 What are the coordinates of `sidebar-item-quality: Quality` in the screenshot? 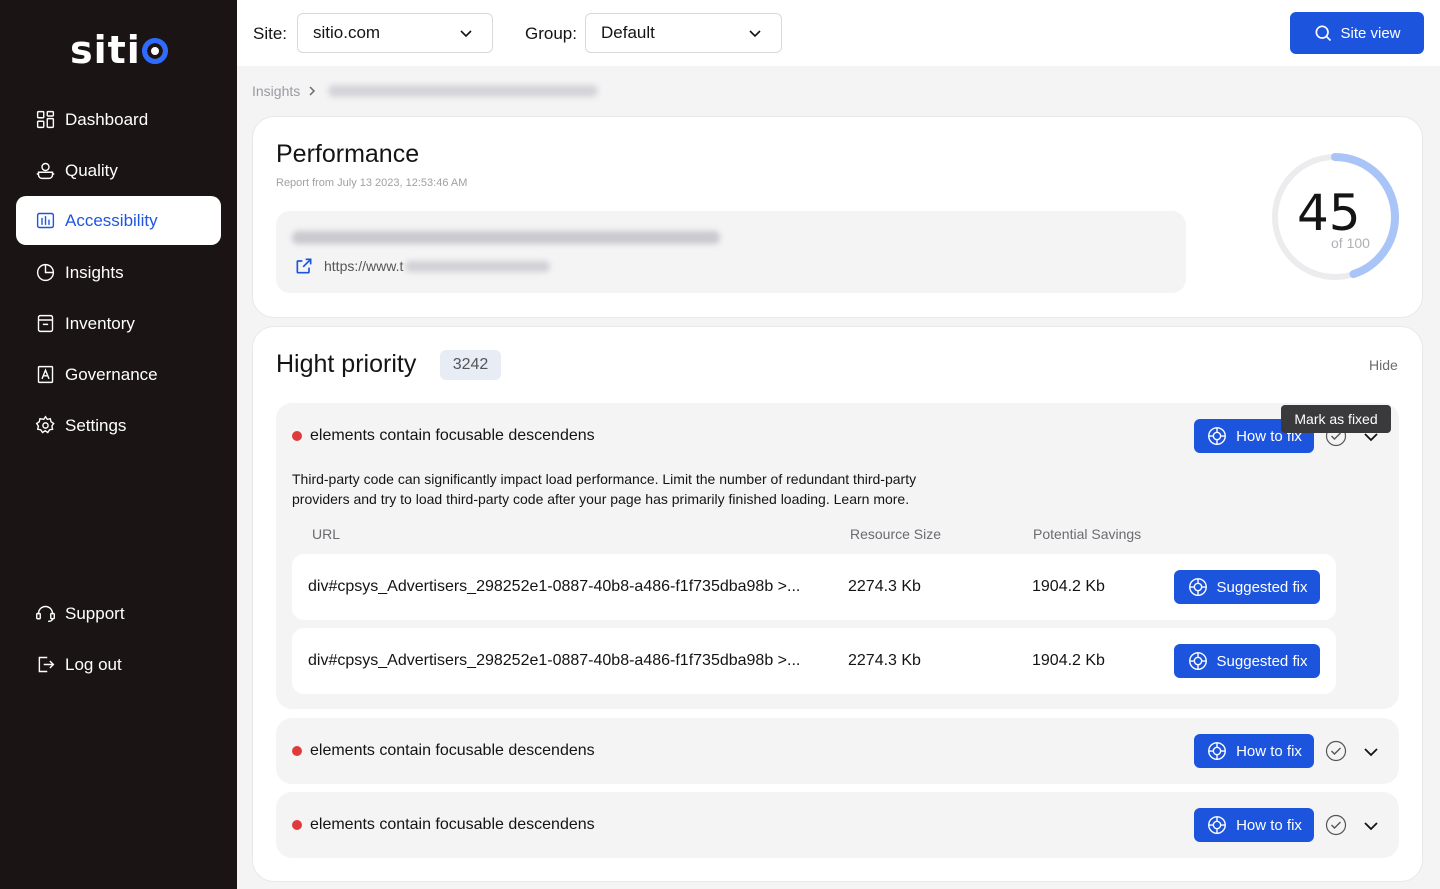 It's located at (118, 170).